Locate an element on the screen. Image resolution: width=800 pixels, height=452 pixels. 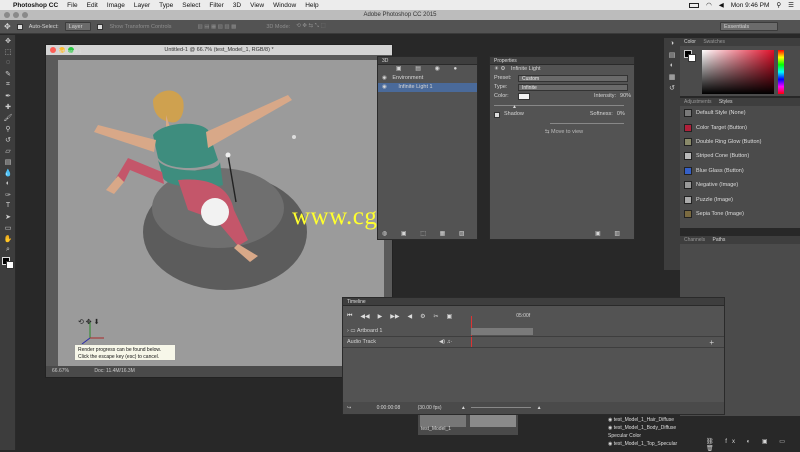
menu-select: Select is located at coordinates (191, 5).